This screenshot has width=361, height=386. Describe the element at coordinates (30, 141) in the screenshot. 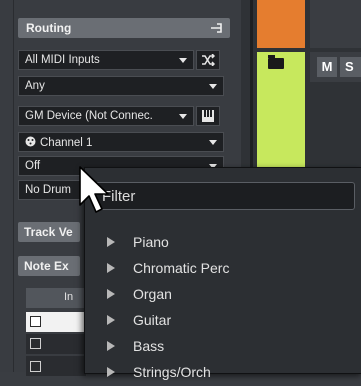

I see `channel-icon` at that location.